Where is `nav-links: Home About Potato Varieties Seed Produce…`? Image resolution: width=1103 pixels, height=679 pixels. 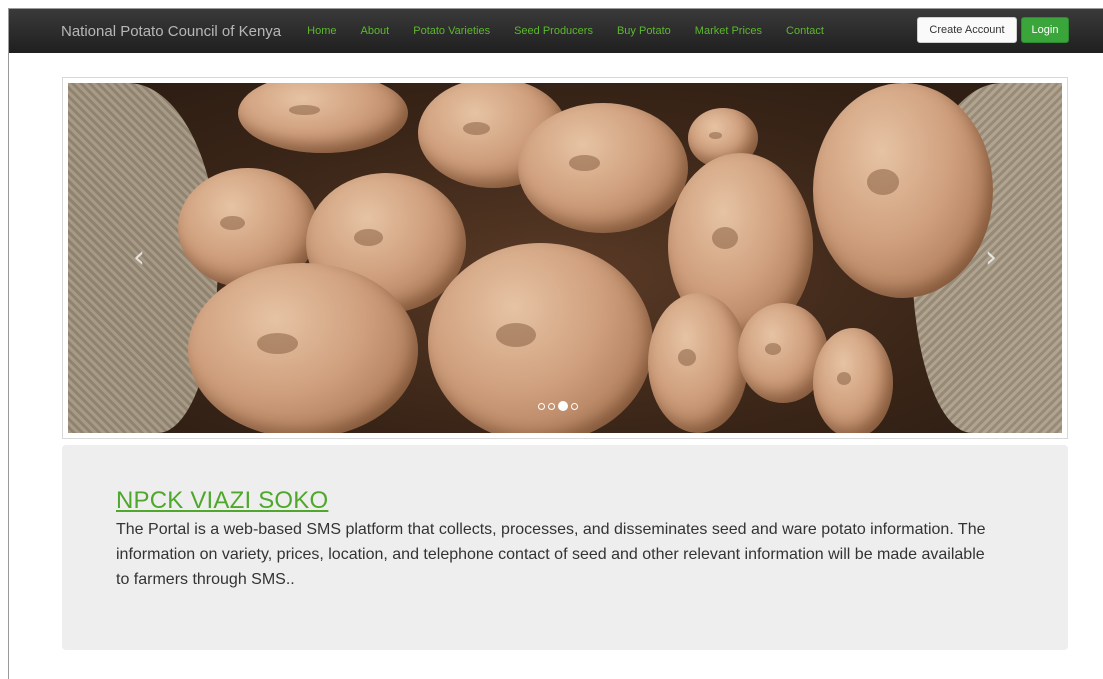 nav-links: Home About Potato Varieties Seed Produce… is located at coordinates (565, 31).